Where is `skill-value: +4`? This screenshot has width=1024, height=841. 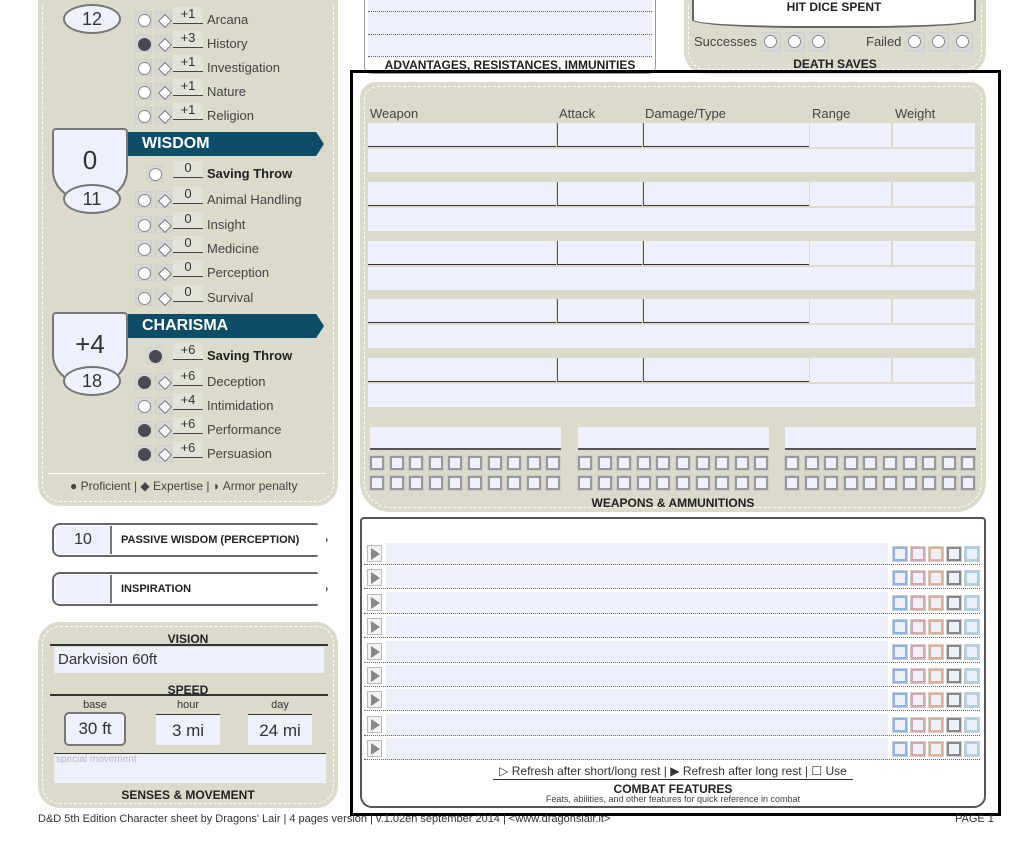
skill-value: +4 is located at coordinates (188, 401).